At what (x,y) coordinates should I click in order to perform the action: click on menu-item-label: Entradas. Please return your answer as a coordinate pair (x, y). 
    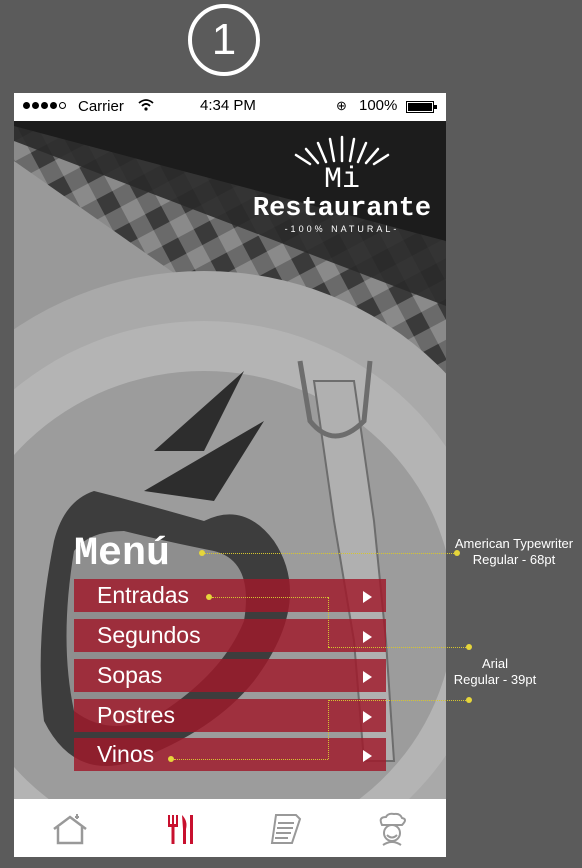
    Looking at the image, I should click on (143, 595).